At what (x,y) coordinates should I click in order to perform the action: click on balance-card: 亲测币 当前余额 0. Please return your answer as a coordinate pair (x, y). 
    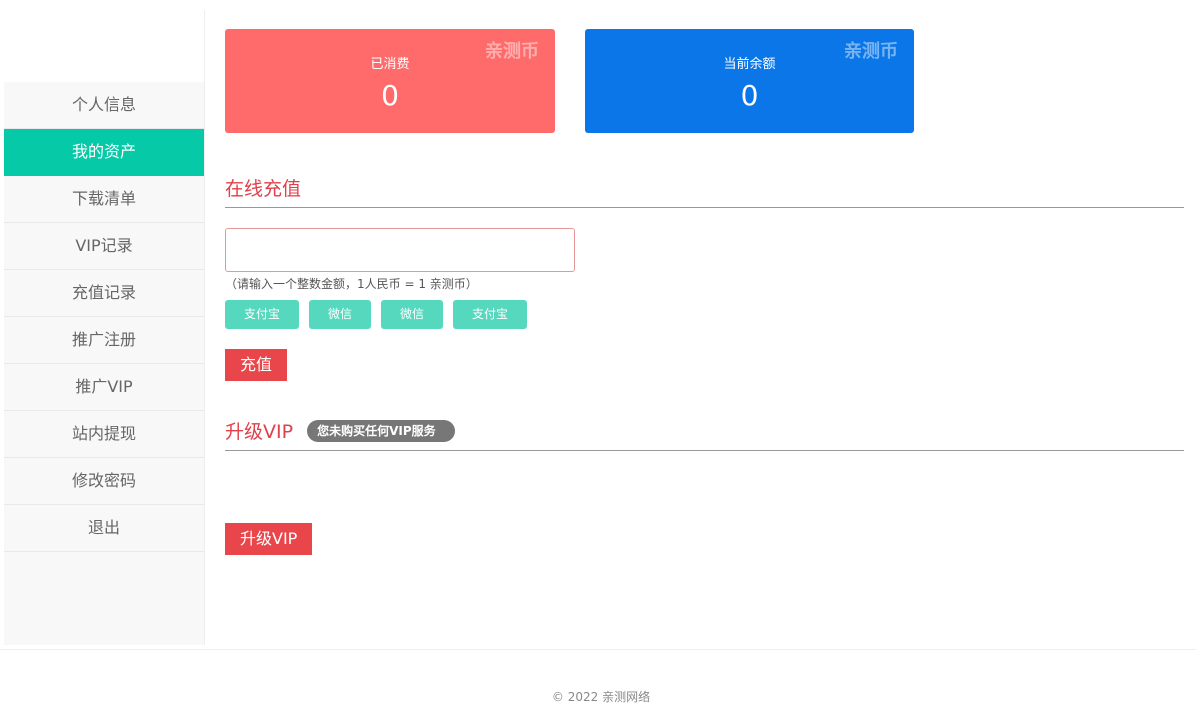
    Looking at the image, I should click on (749, 81).